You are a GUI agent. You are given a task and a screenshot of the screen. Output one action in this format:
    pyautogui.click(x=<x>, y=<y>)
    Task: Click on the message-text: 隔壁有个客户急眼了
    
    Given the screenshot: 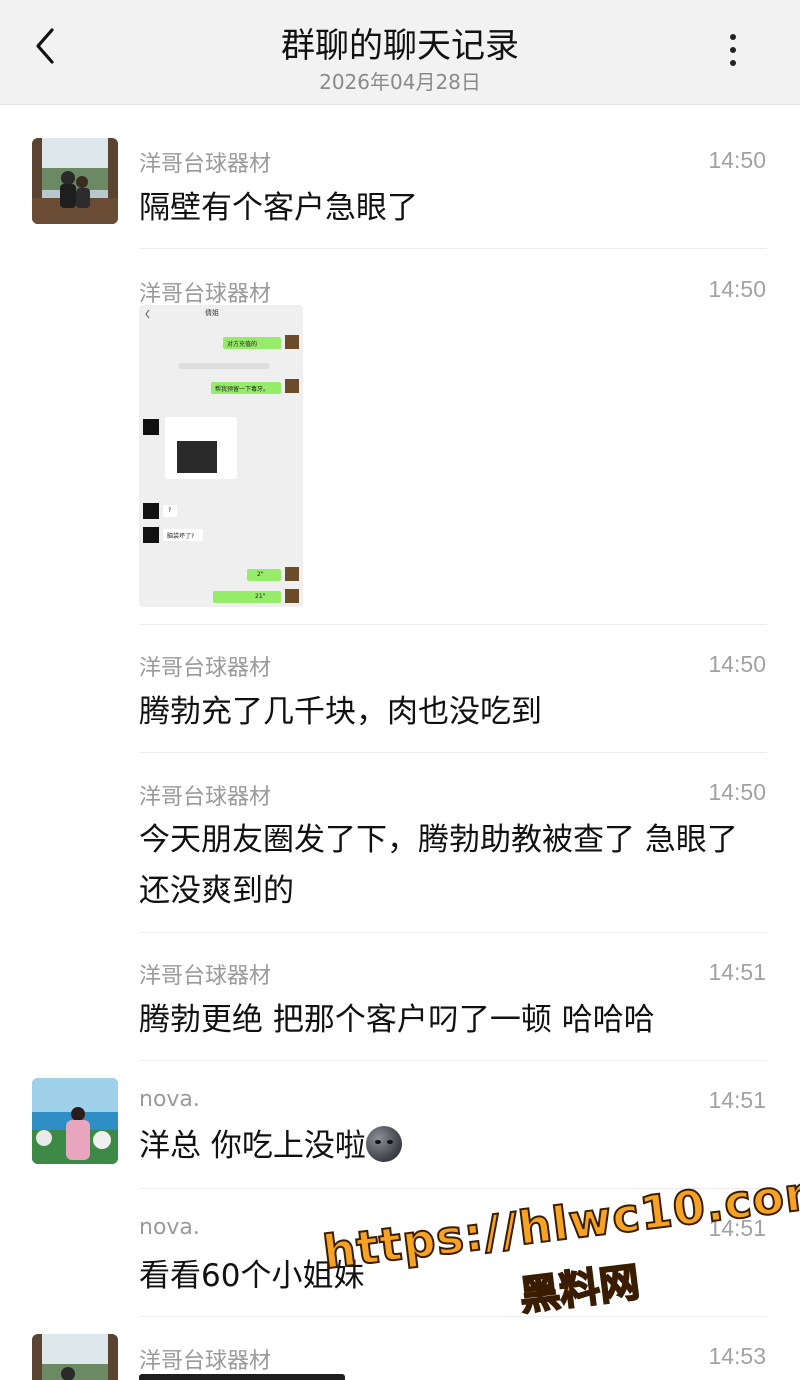 What is the action you would take?
    pyautogui.click(x=278, y=208)
    